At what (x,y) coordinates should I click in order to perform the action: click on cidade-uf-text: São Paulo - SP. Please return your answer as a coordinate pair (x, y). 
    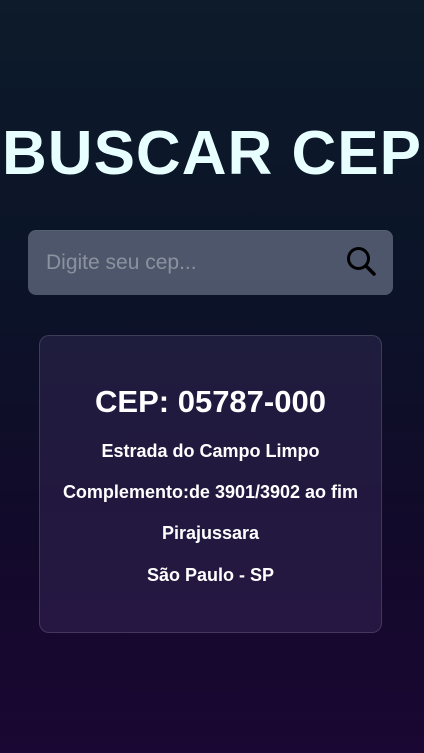
    Looking at the image, I should click on (210, 575).